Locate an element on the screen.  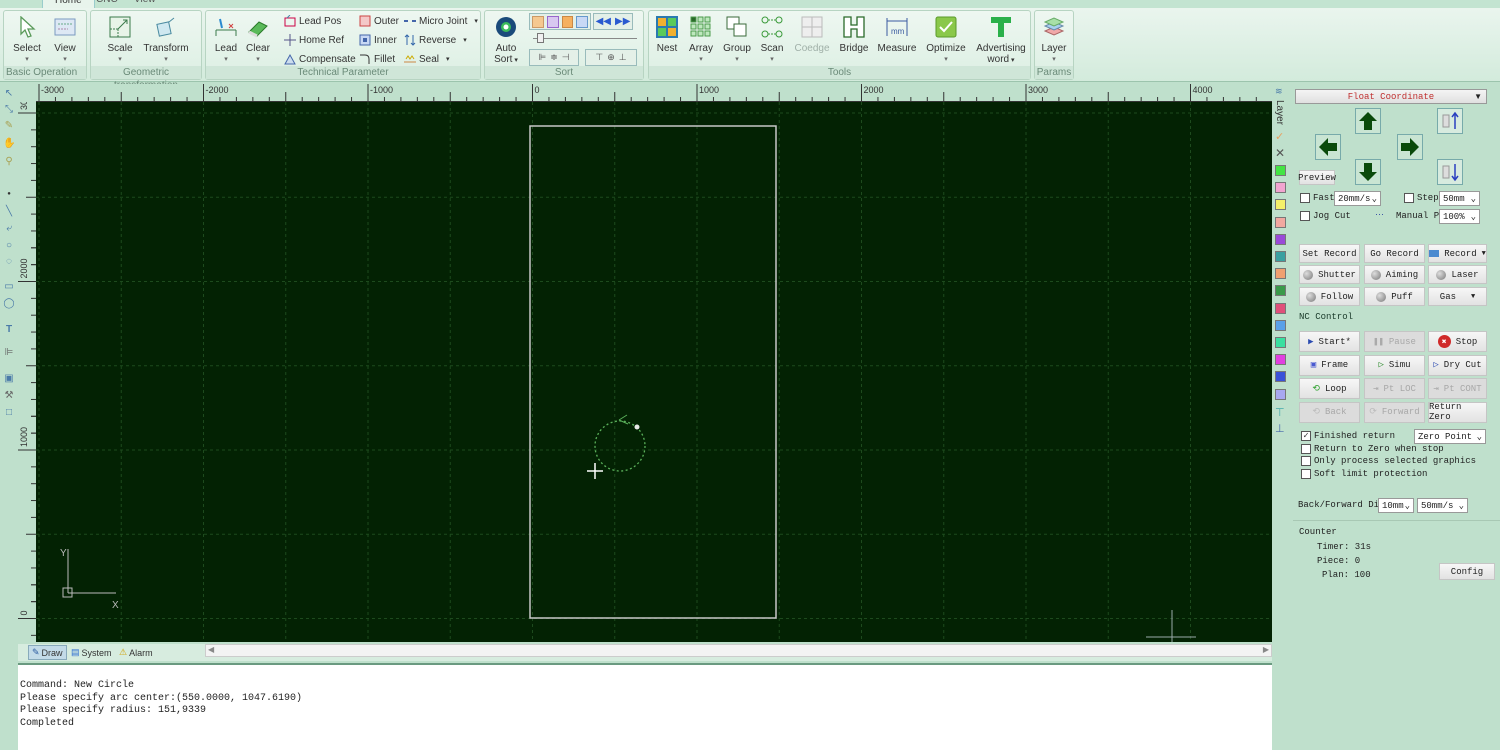
soft-limit-protection-checkbox-box is located at coordinates (1306, 473).